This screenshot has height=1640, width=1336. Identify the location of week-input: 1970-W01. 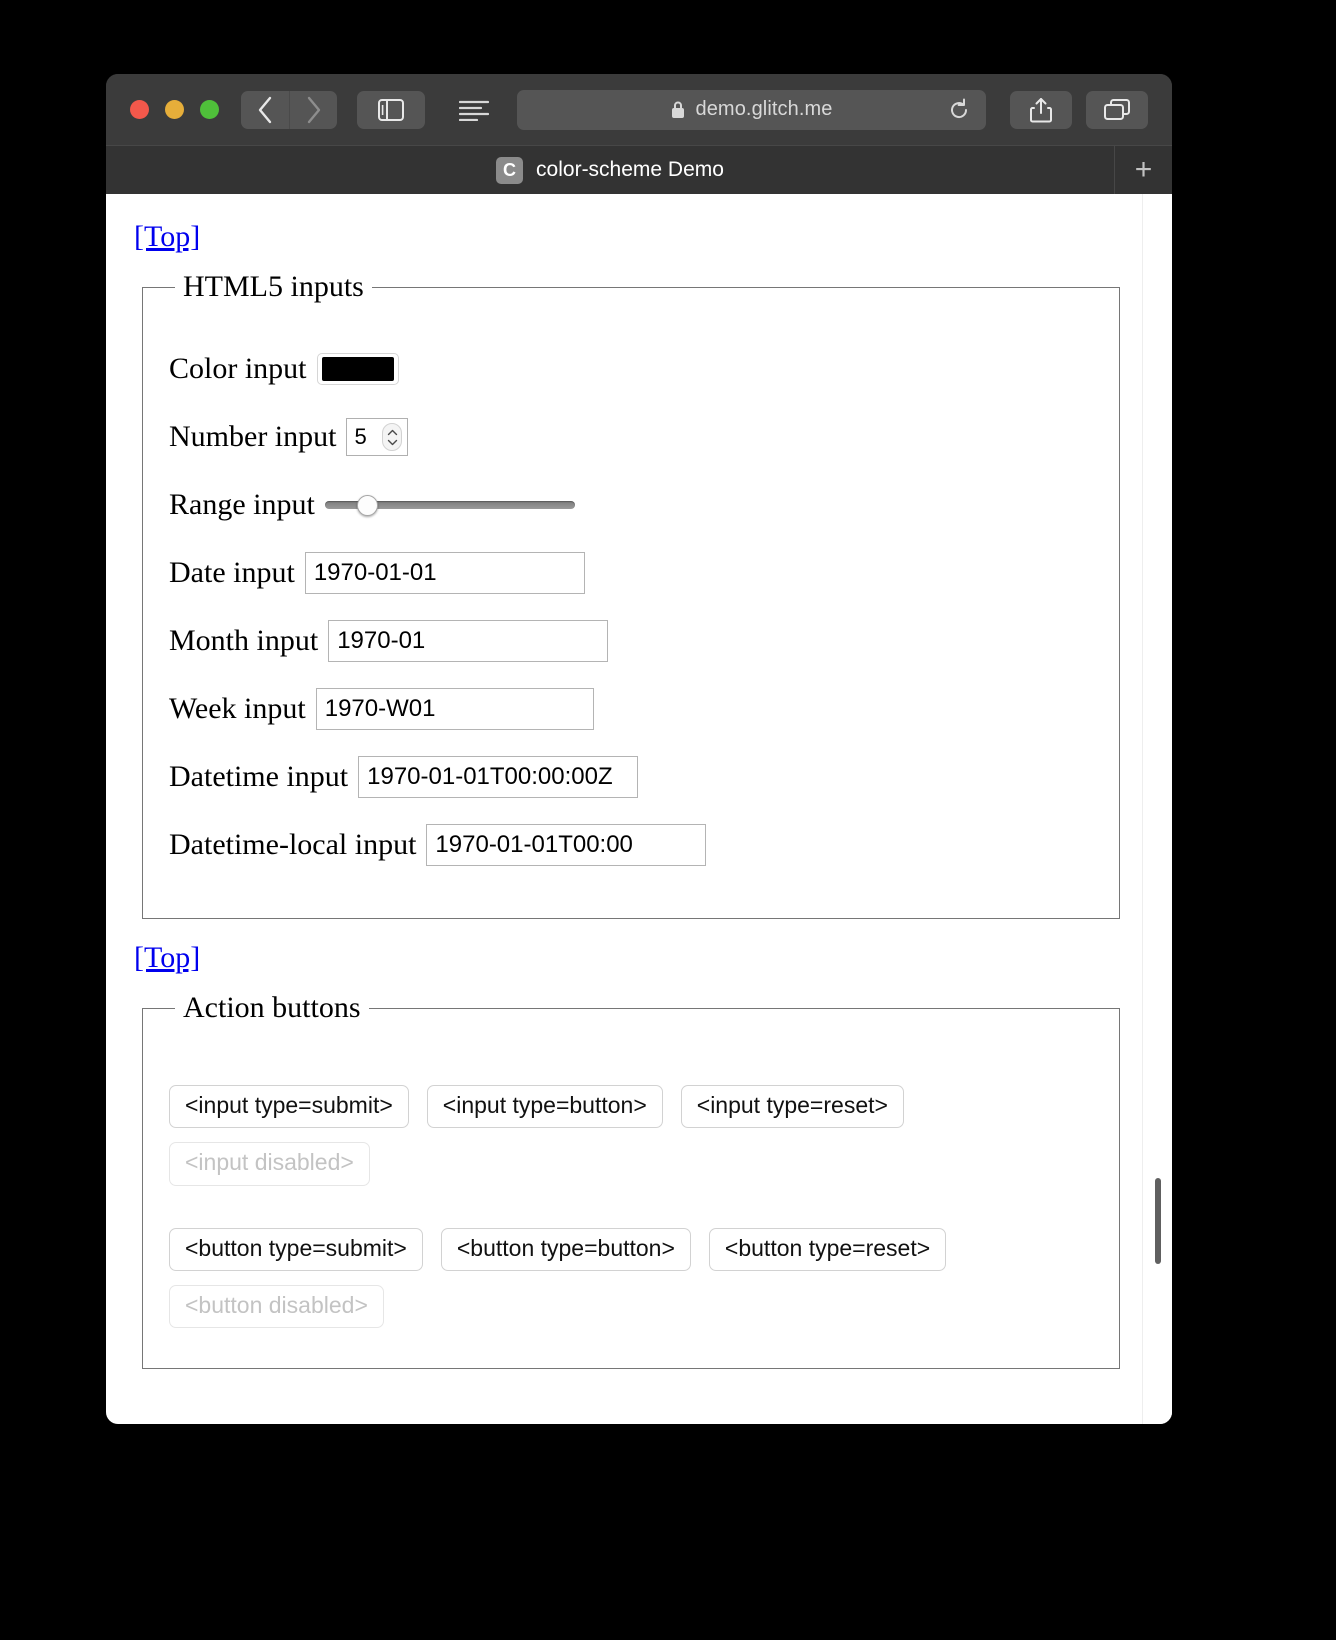
(454, 709).